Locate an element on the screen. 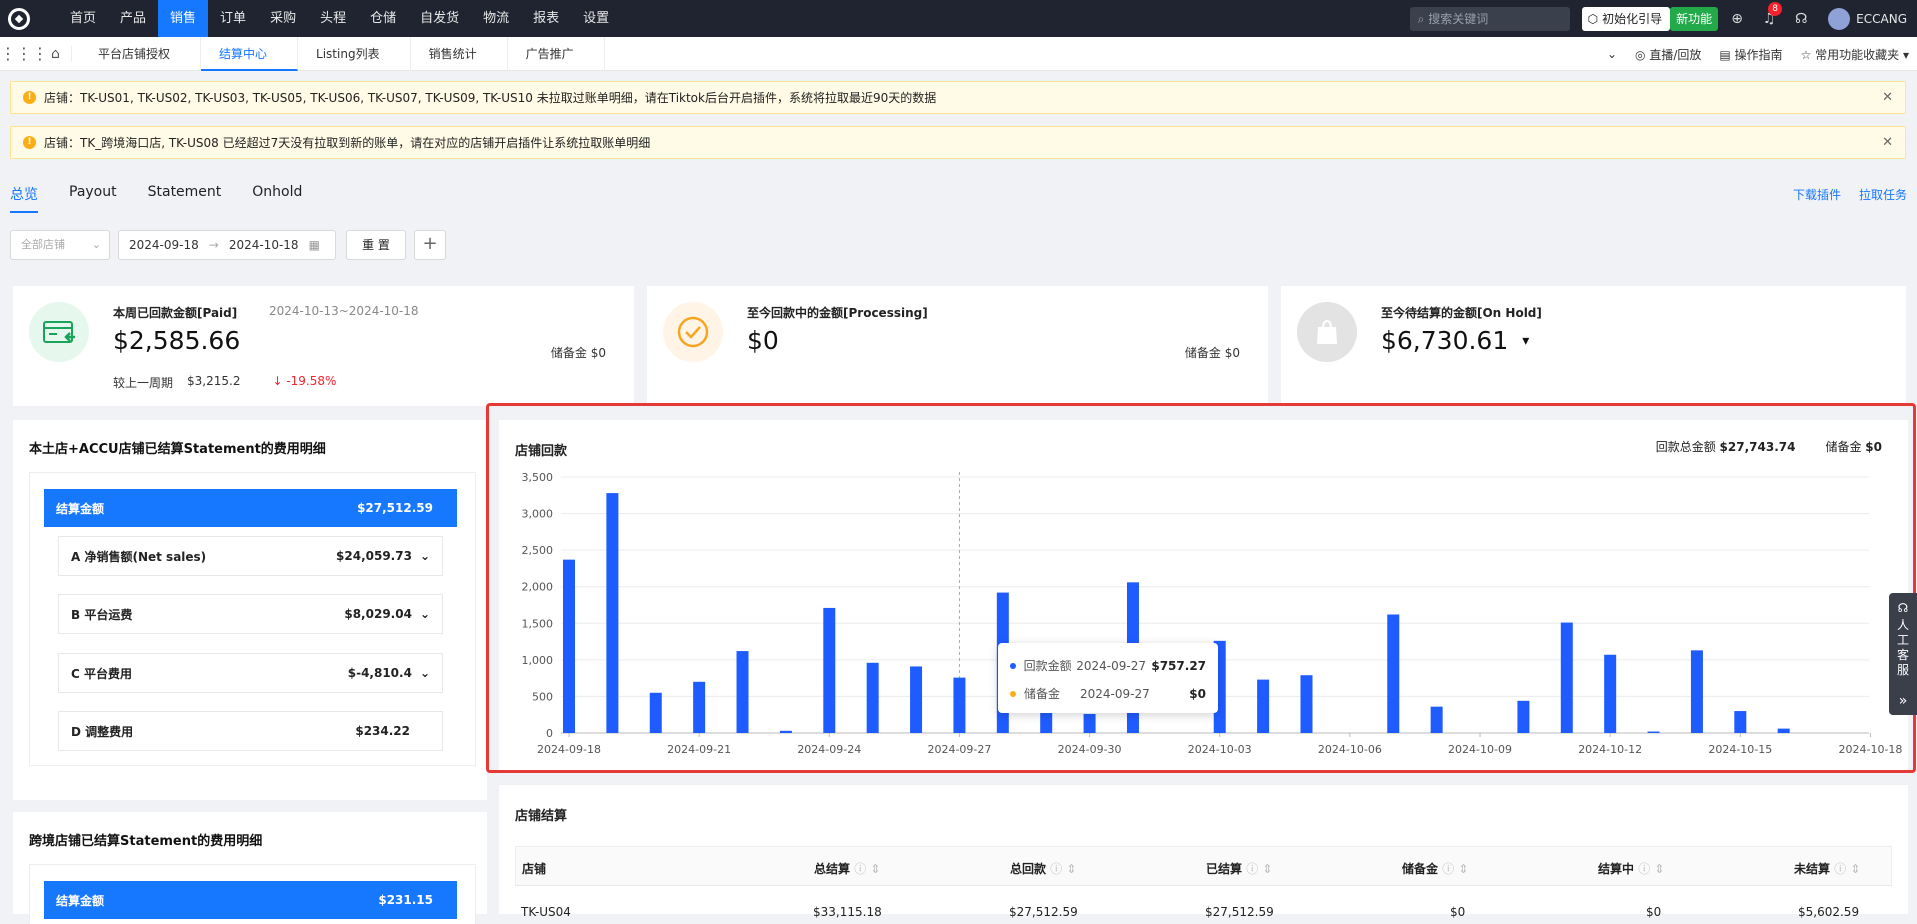  nav-item: 首页 is located at coordinates (83, 18).